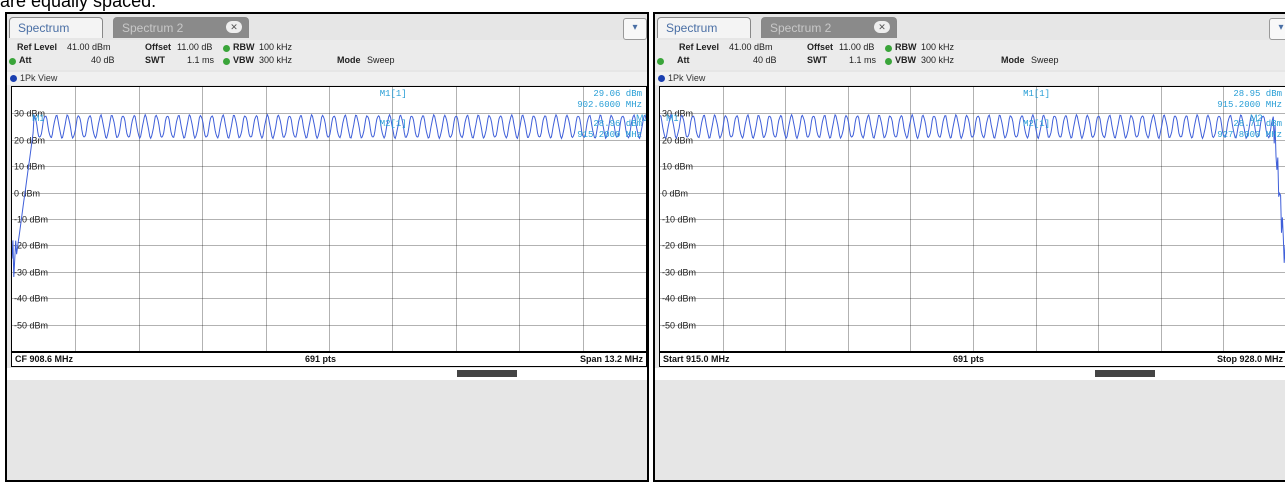 Image resolution: width=1285 pixels, height=482 pixels. I want to click on marker-1-frequency: 902.6000 MHz, so click(609, 105).